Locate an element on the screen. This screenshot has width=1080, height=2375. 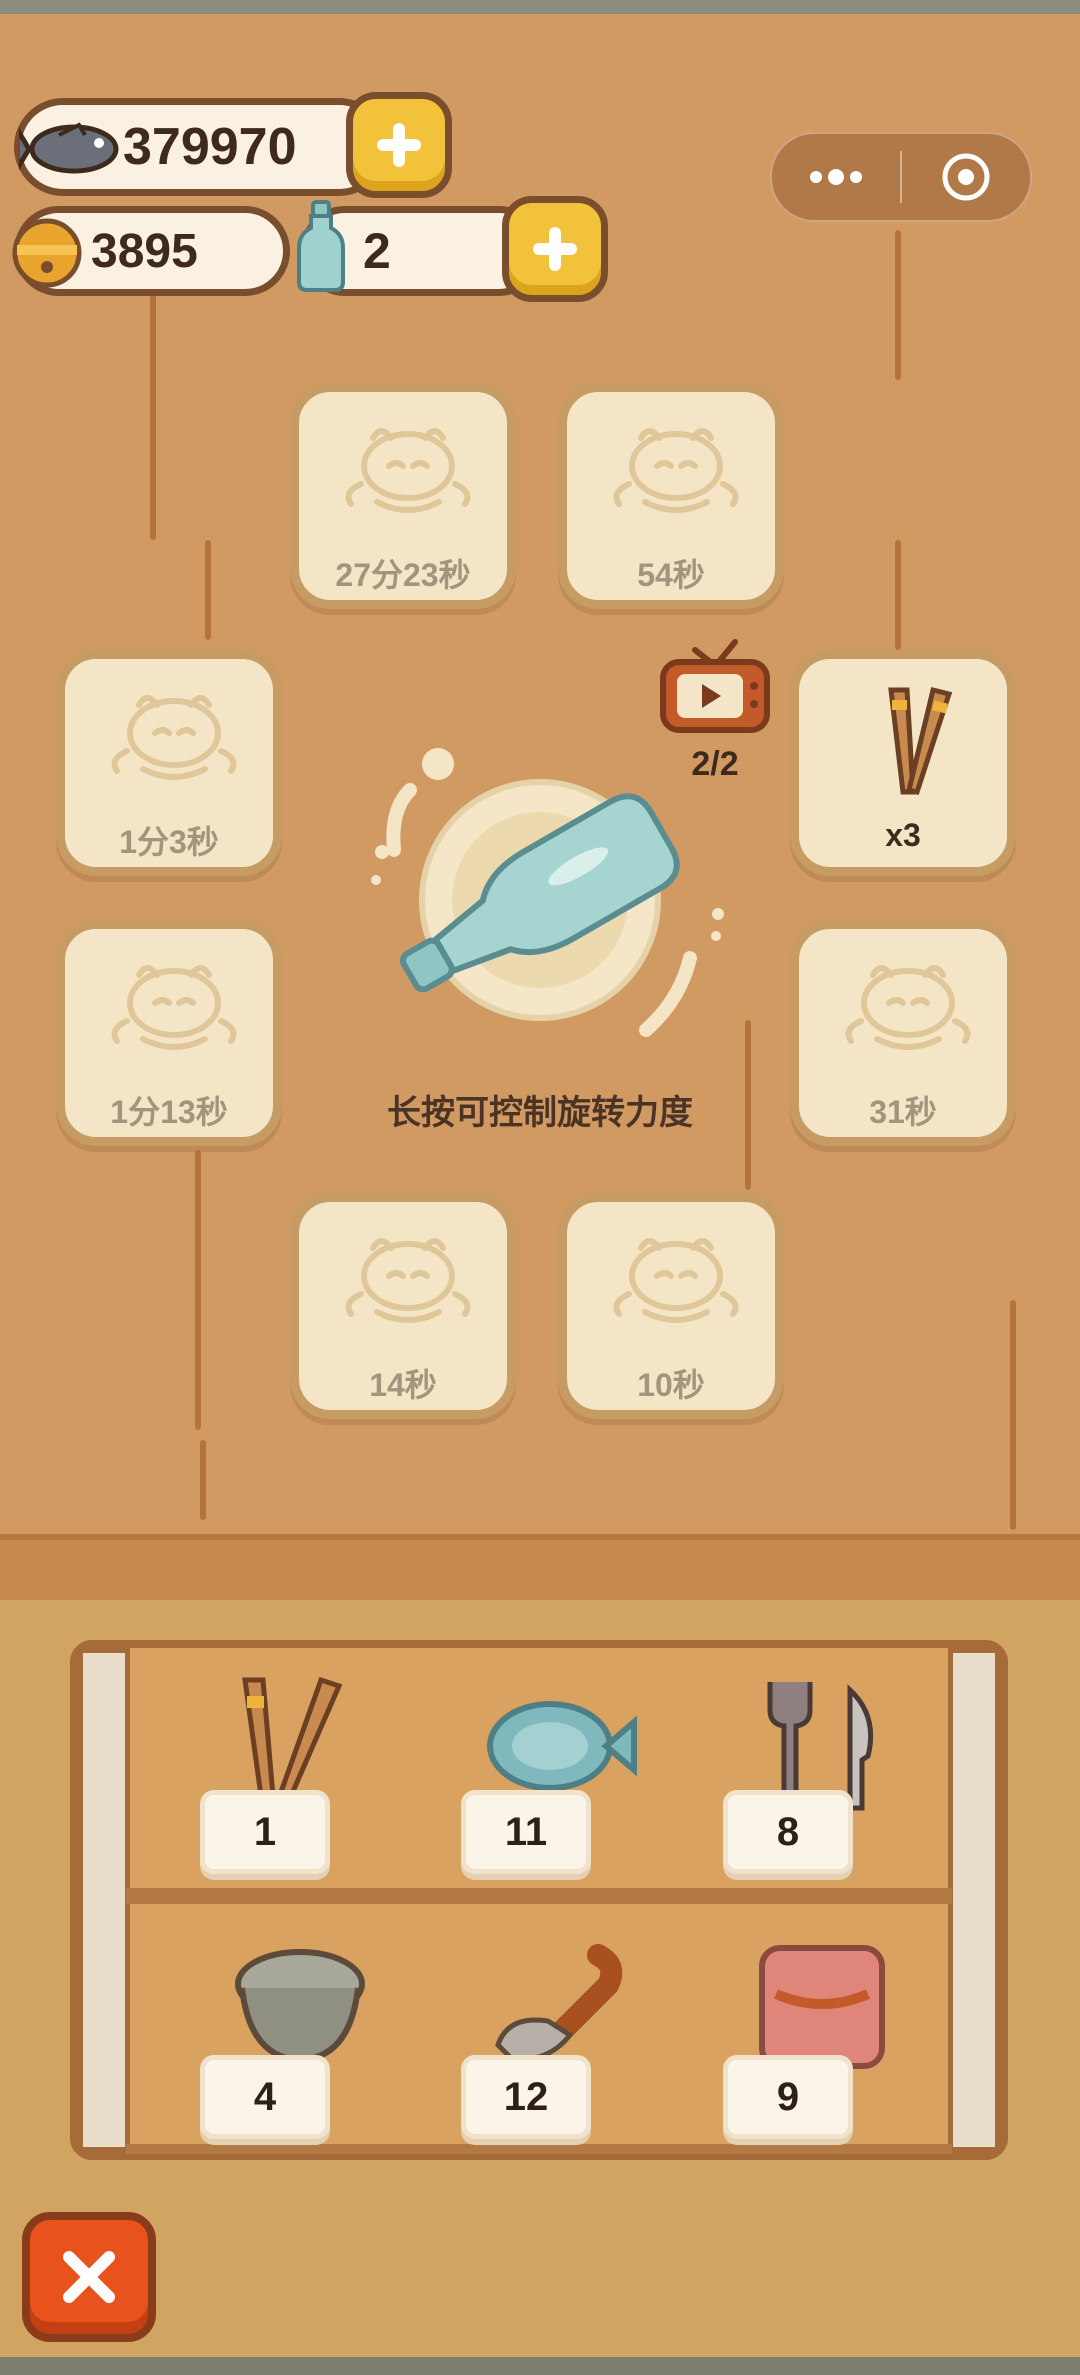
slot-mid-left-1: 1分3秒 is located at coordinates (169, 763).